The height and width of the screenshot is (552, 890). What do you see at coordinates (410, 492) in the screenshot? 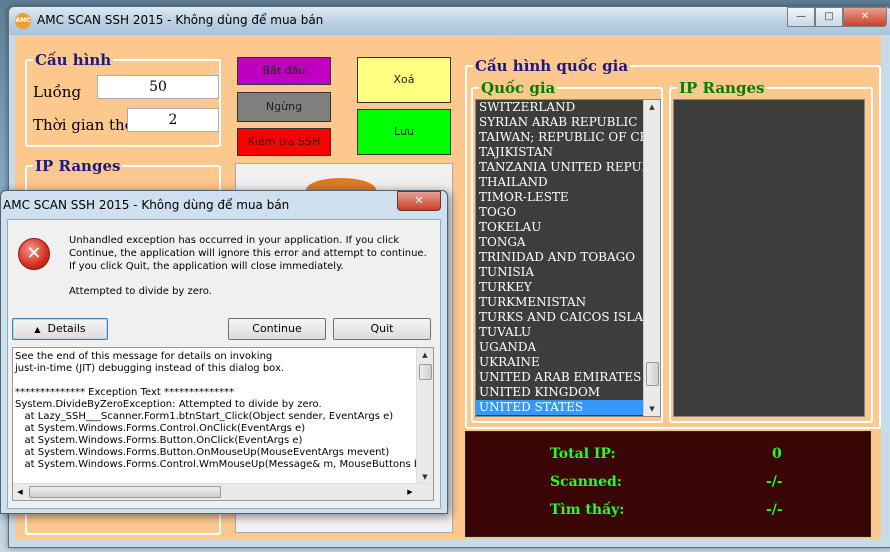
I see `details-scroll-right-icon: ▶` at bounding box center [410, 492].